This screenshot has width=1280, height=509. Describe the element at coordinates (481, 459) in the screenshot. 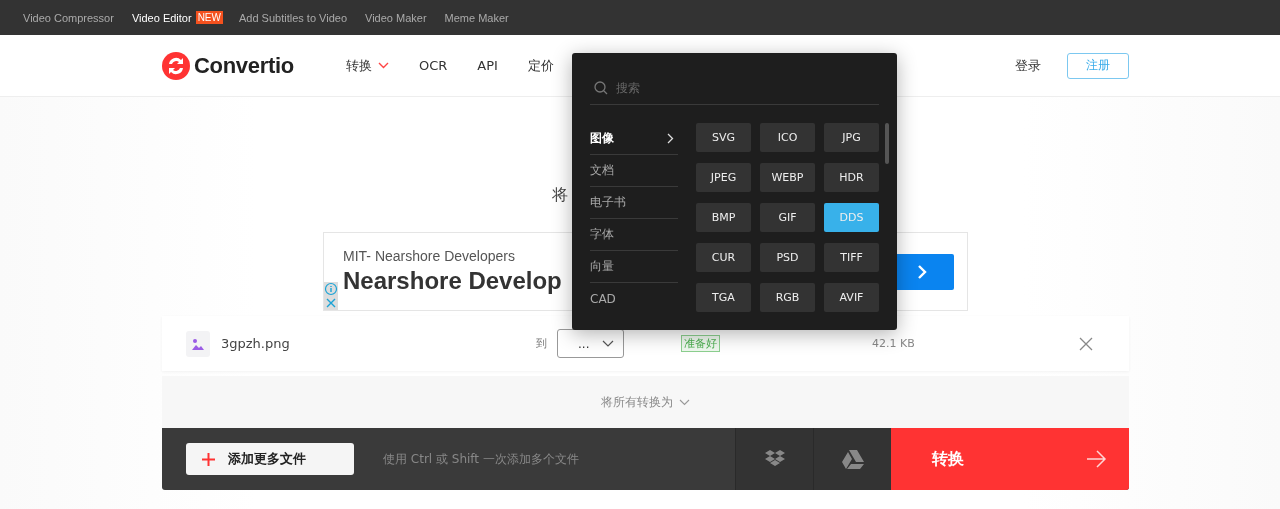

I see `hint-text: 使用 Ctrl 或 Shift 一次添加多个文件` at that location.